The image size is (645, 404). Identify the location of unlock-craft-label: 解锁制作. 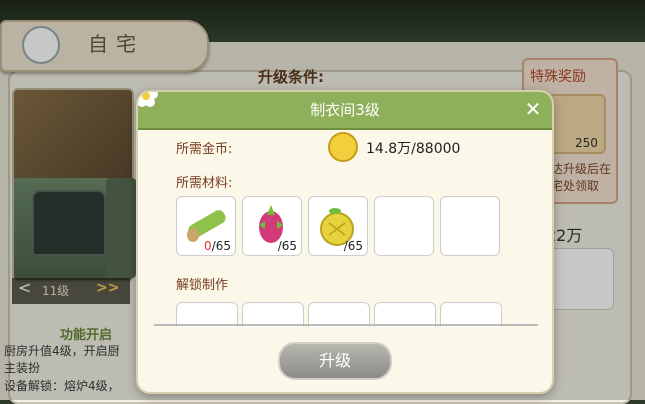
(202, 285).